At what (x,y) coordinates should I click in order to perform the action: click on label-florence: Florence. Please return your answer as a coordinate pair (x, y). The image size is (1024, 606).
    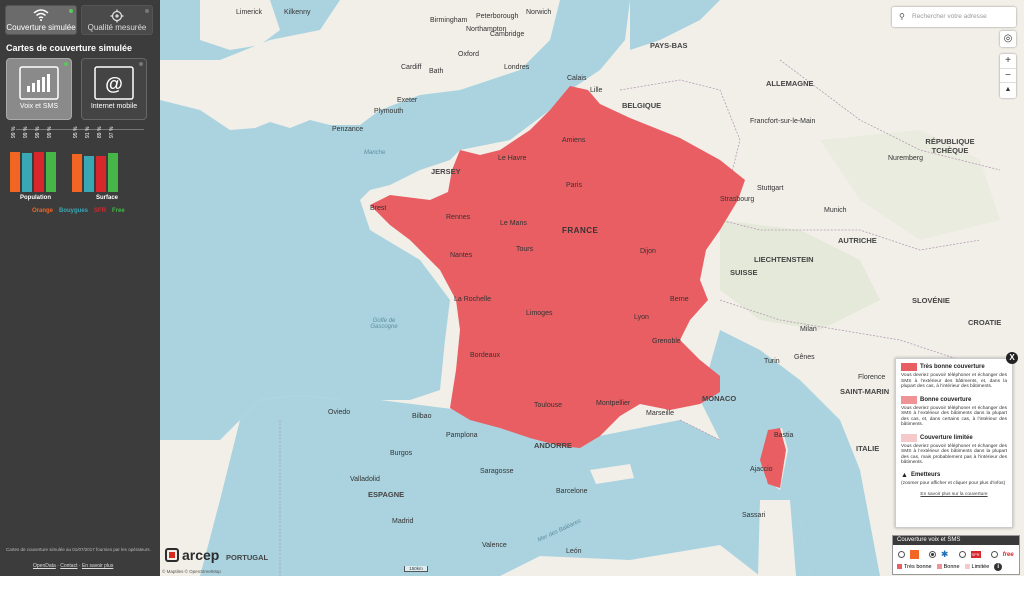
    Looking at the image, I should click on (872, 377).